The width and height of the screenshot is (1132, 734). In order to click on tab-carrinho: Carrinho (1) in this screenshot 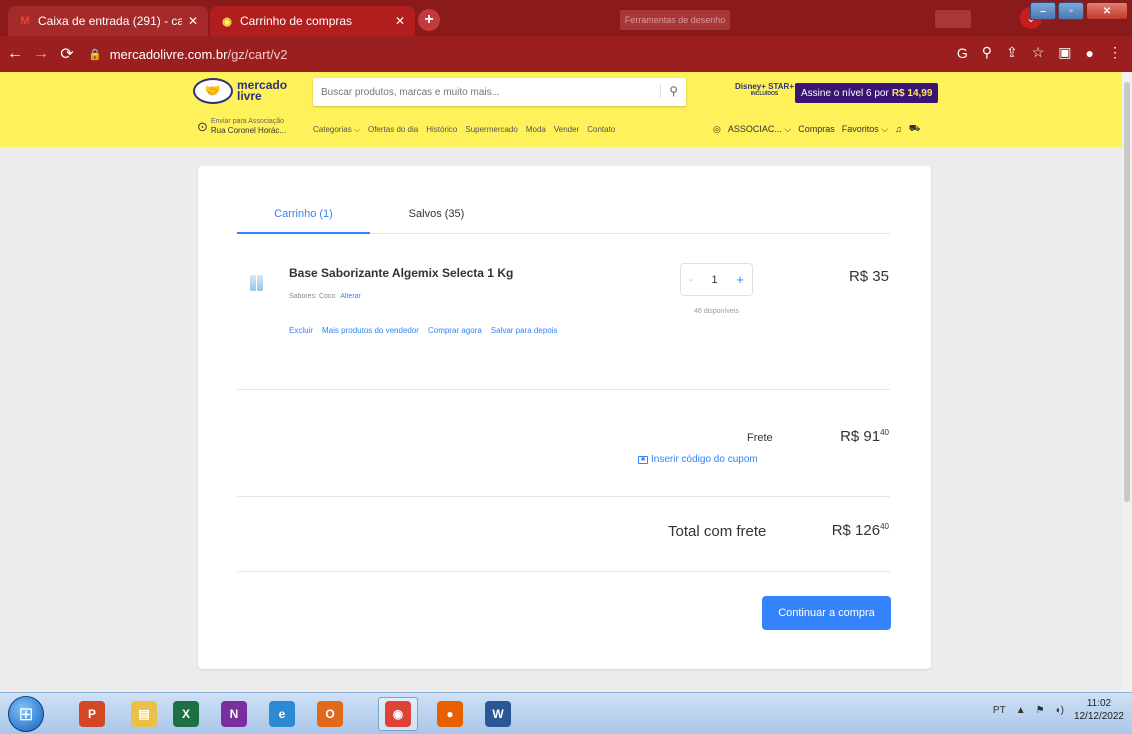, I will do `click(303, 219)`.